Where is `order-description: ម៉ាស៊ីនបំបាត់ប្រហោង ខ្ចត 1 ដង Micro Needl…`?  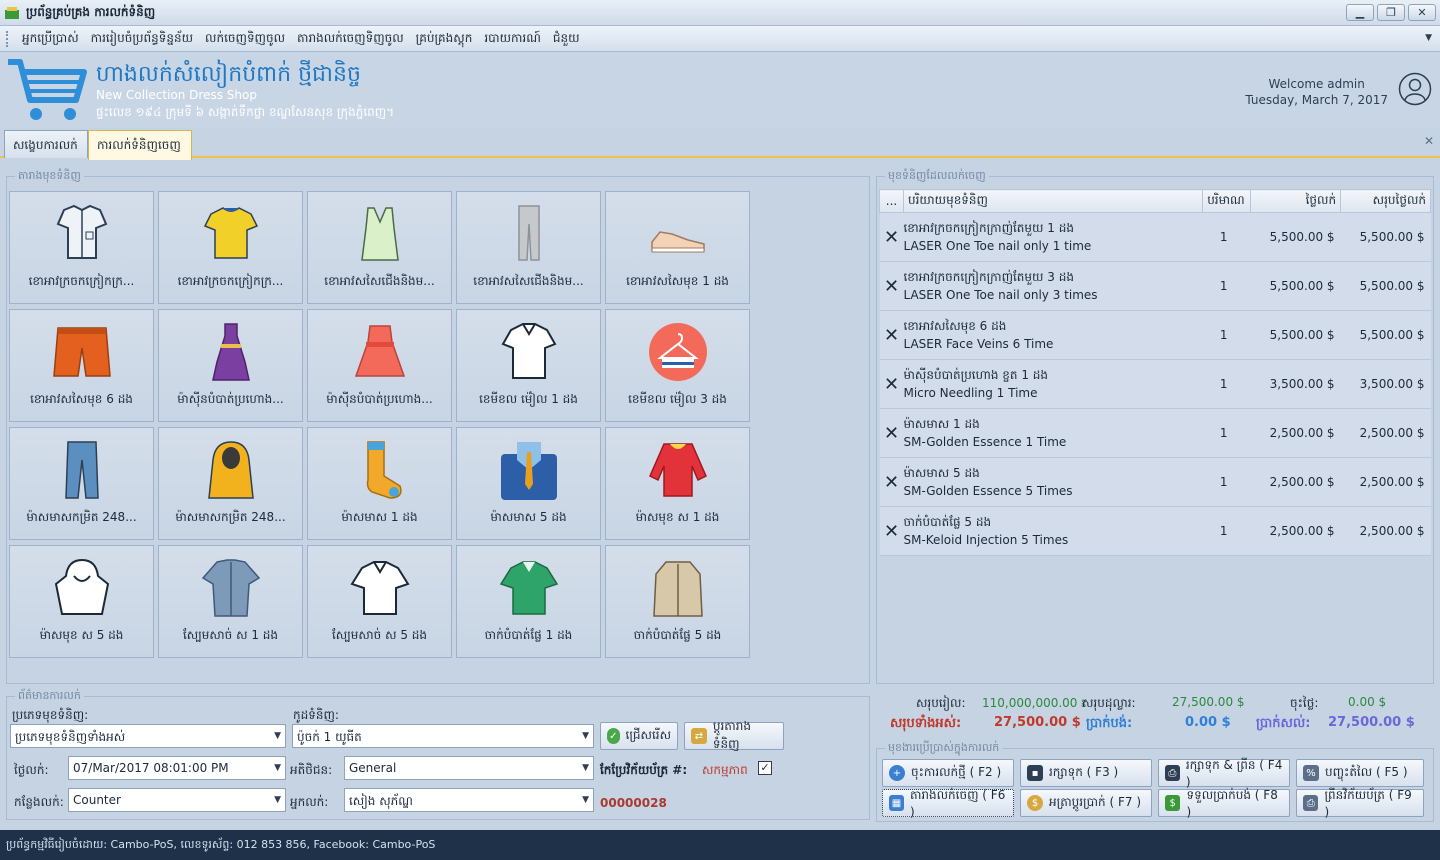 order-description: ម៉ាស៊ីនបំបាត់ប្រហោង ខ្ចត 1 ដង Micro Needl… is located at coordinates (1053, 384).